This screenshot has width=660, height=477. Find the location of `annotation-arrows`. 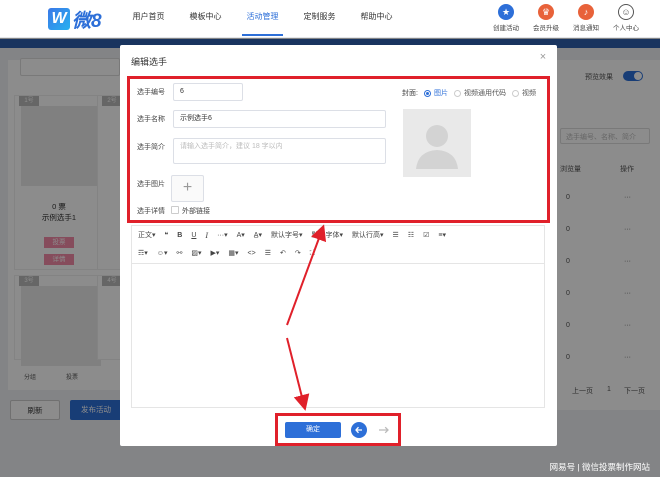

annotation-arrows is located at coordinates (306, 317).